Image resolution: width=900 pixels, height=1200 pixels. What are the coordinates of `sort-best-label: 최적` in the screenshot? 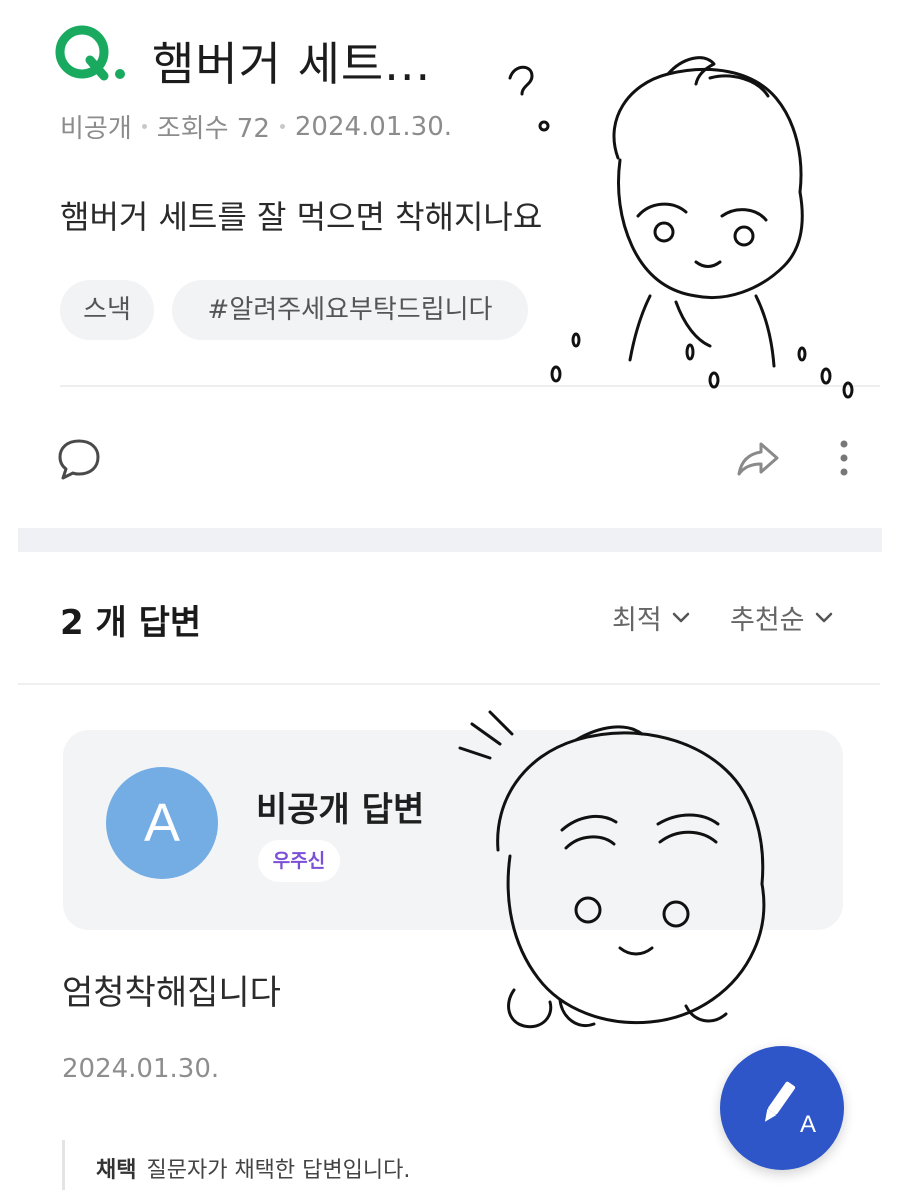 It's located at (637, 620).